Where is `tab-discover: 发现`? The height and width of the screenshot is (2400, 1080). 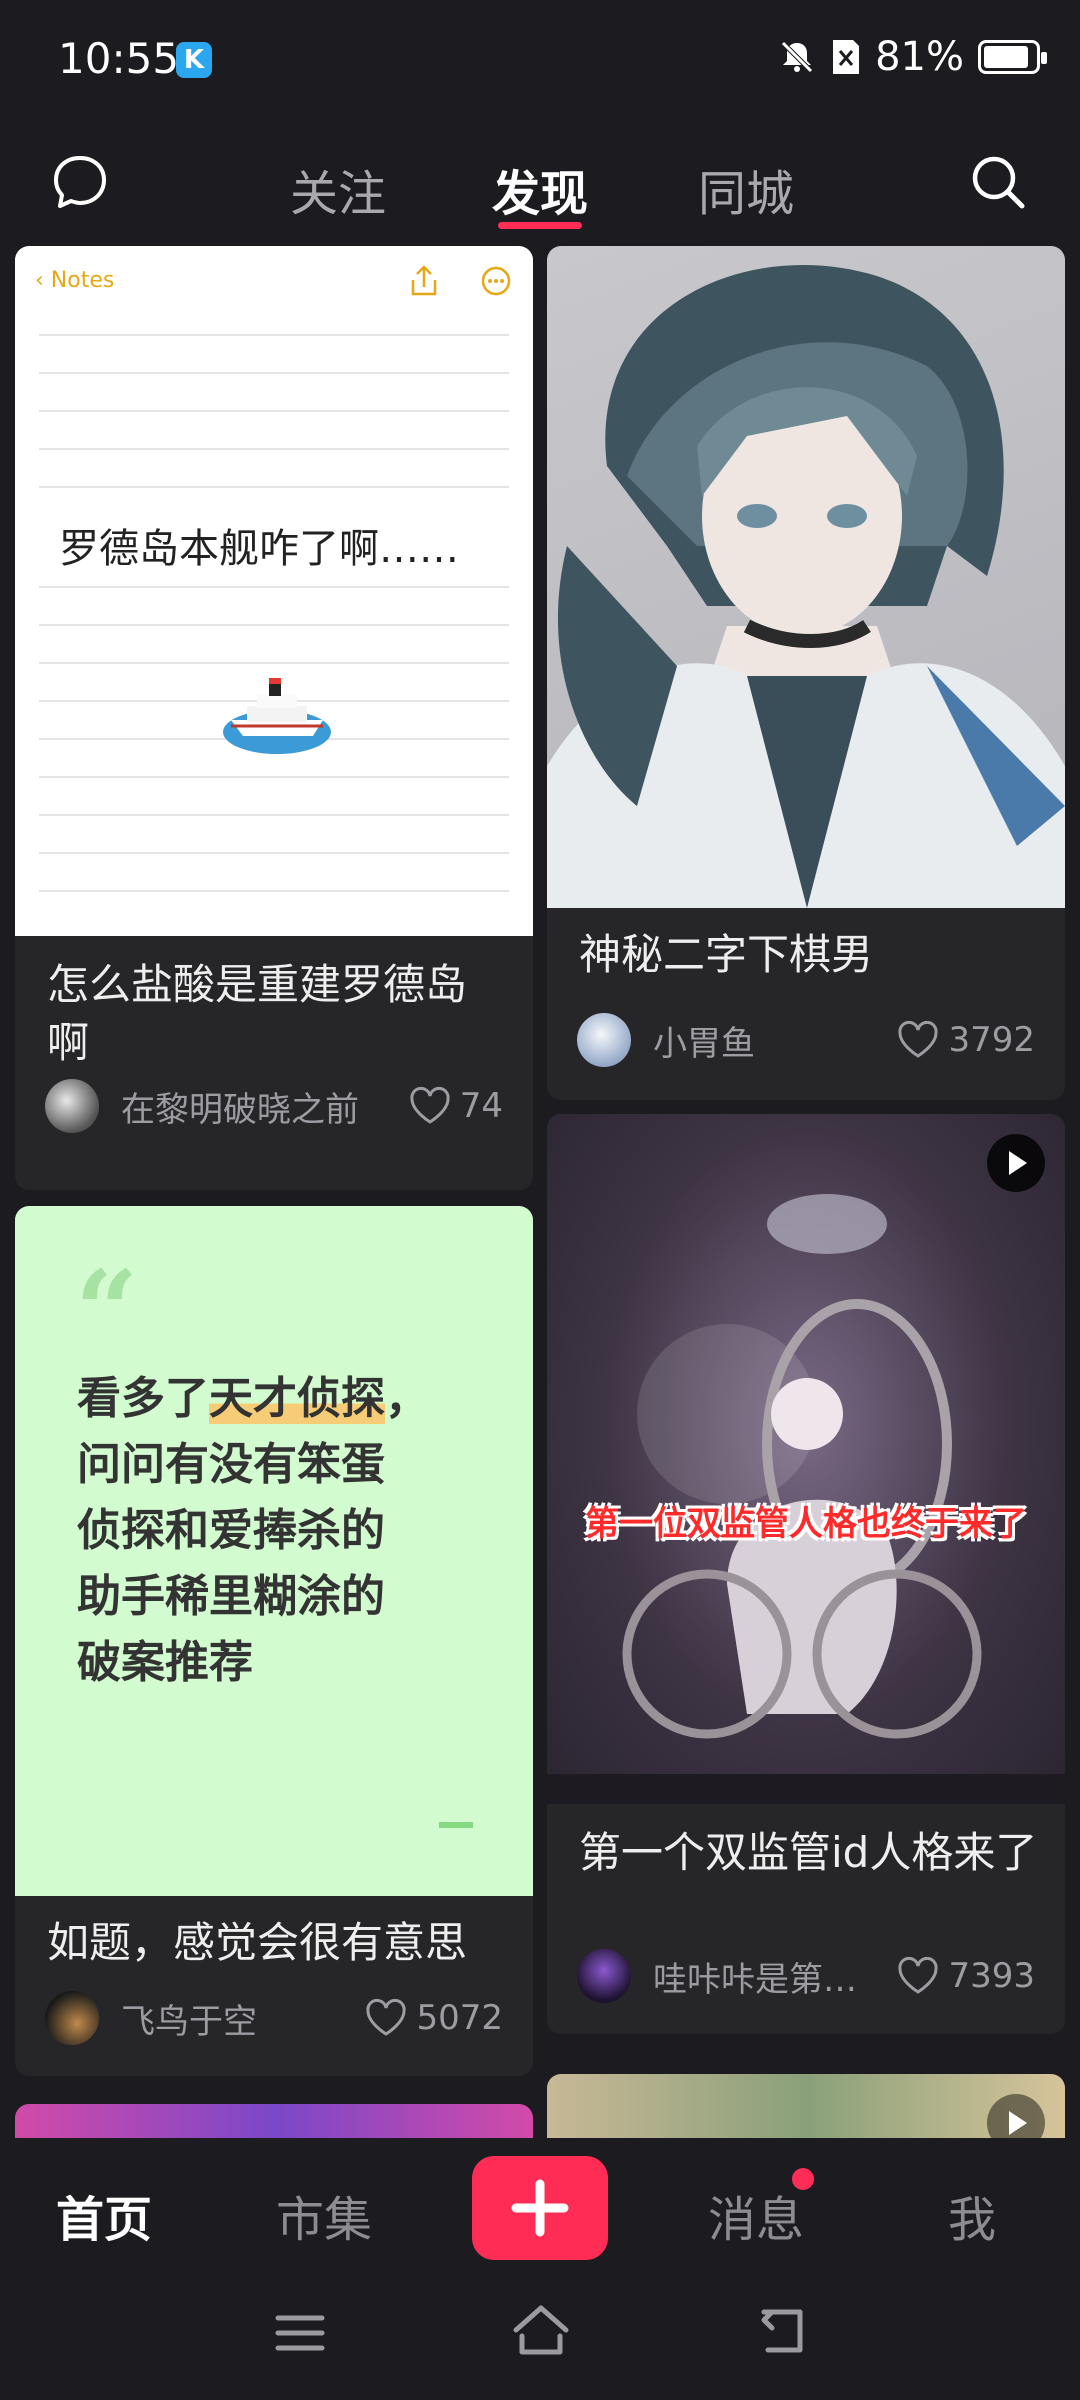
tab-discover: 发现 is located at coordinates (540, 189).